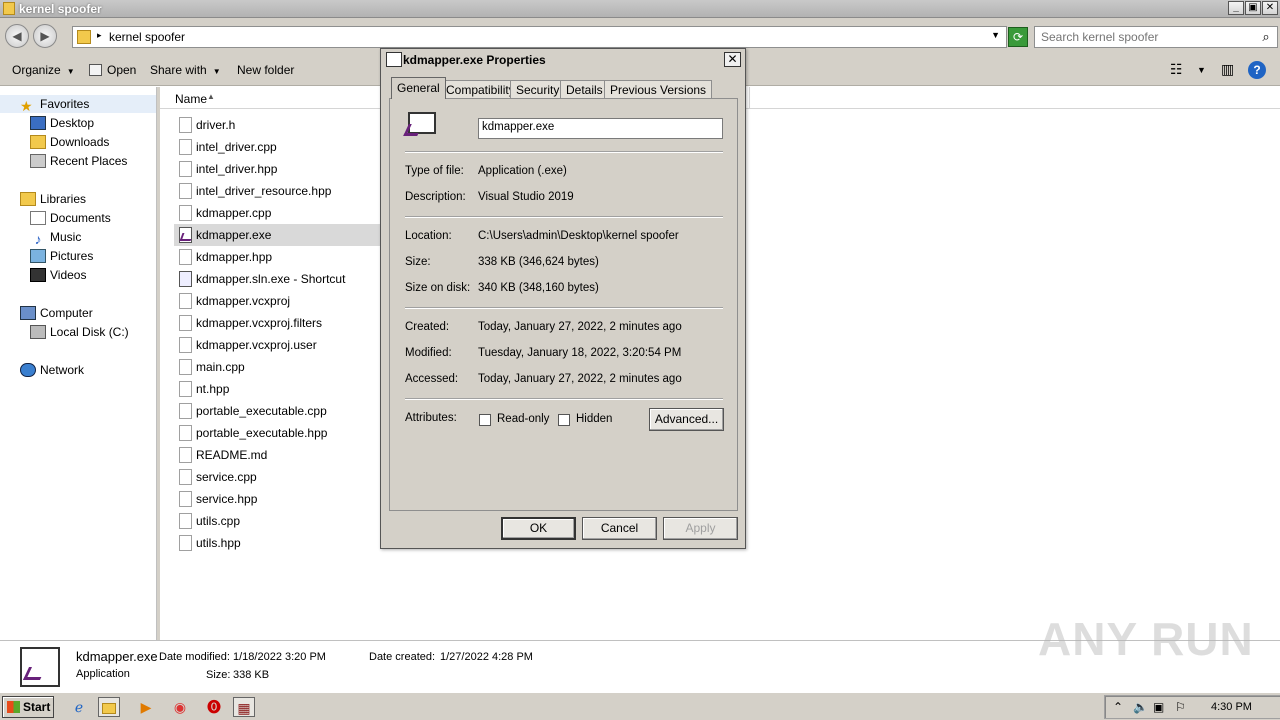 This screenshot has width=1280, height=720. Describe the element at coordinates (185, 279) in the screenshot. I see `shortcut-icon` at that location.